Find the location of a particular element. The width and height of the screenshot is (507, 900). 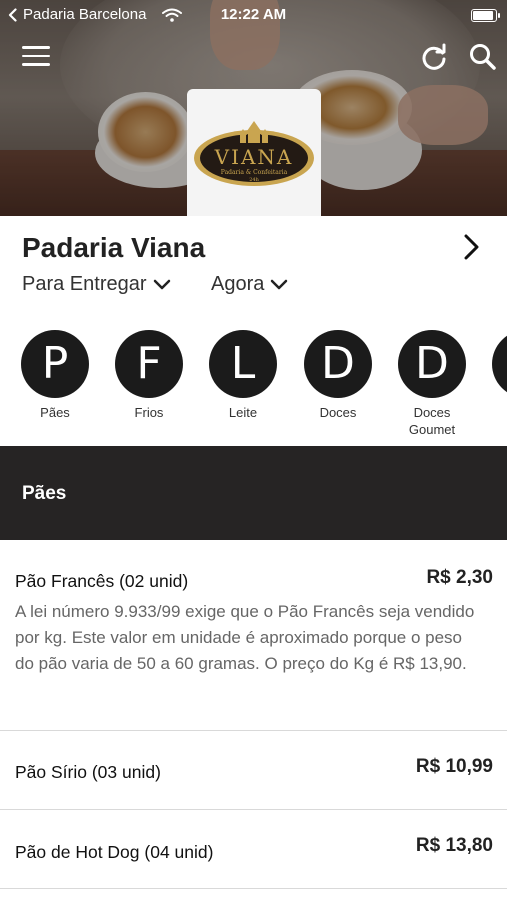

category-doces: D Doces is located at coordinates (338, 375).